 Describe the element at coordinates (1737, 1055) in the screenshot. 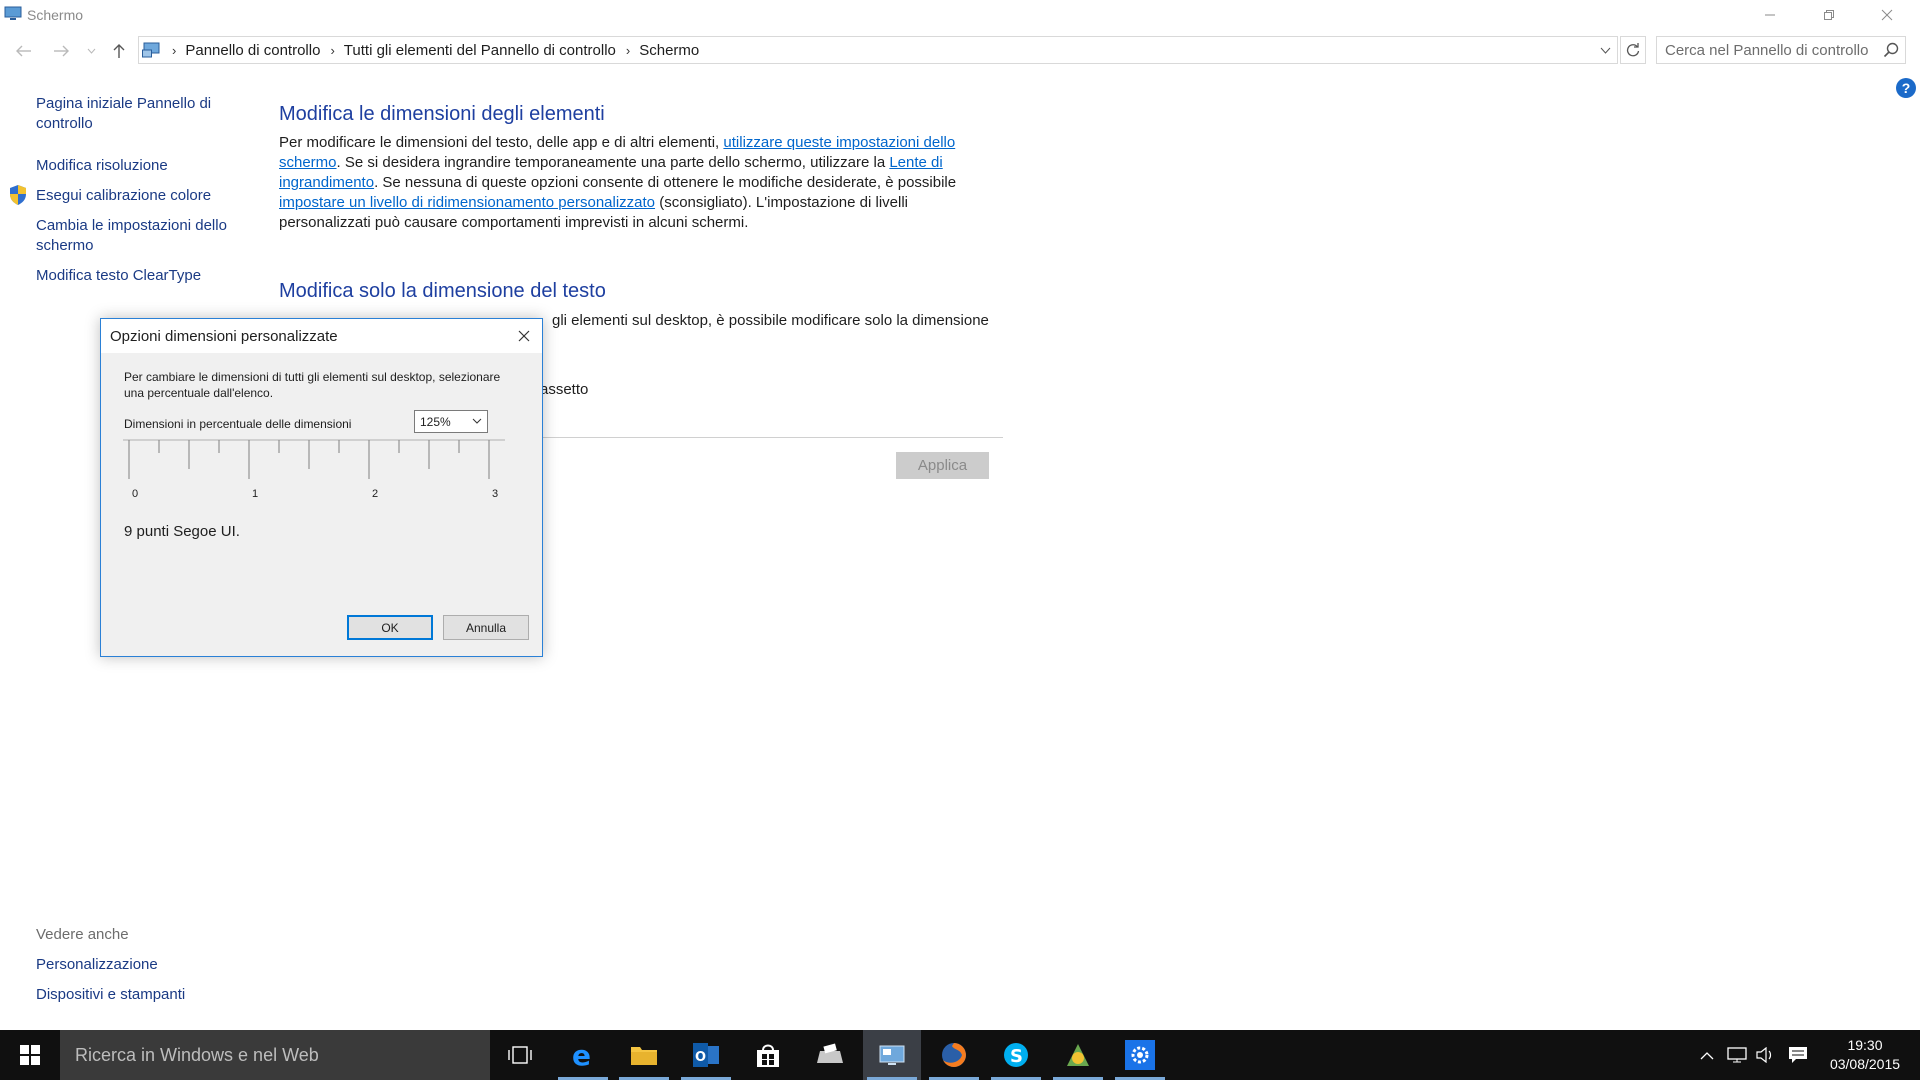

I see `network-button` at that location.